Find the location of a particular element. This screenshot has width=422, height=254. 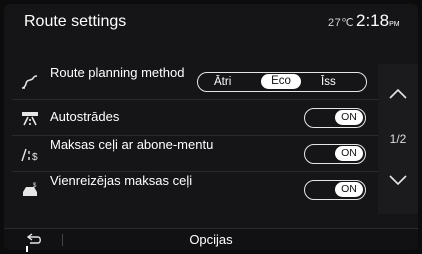

route-icon is located at coordinates (30, 82).